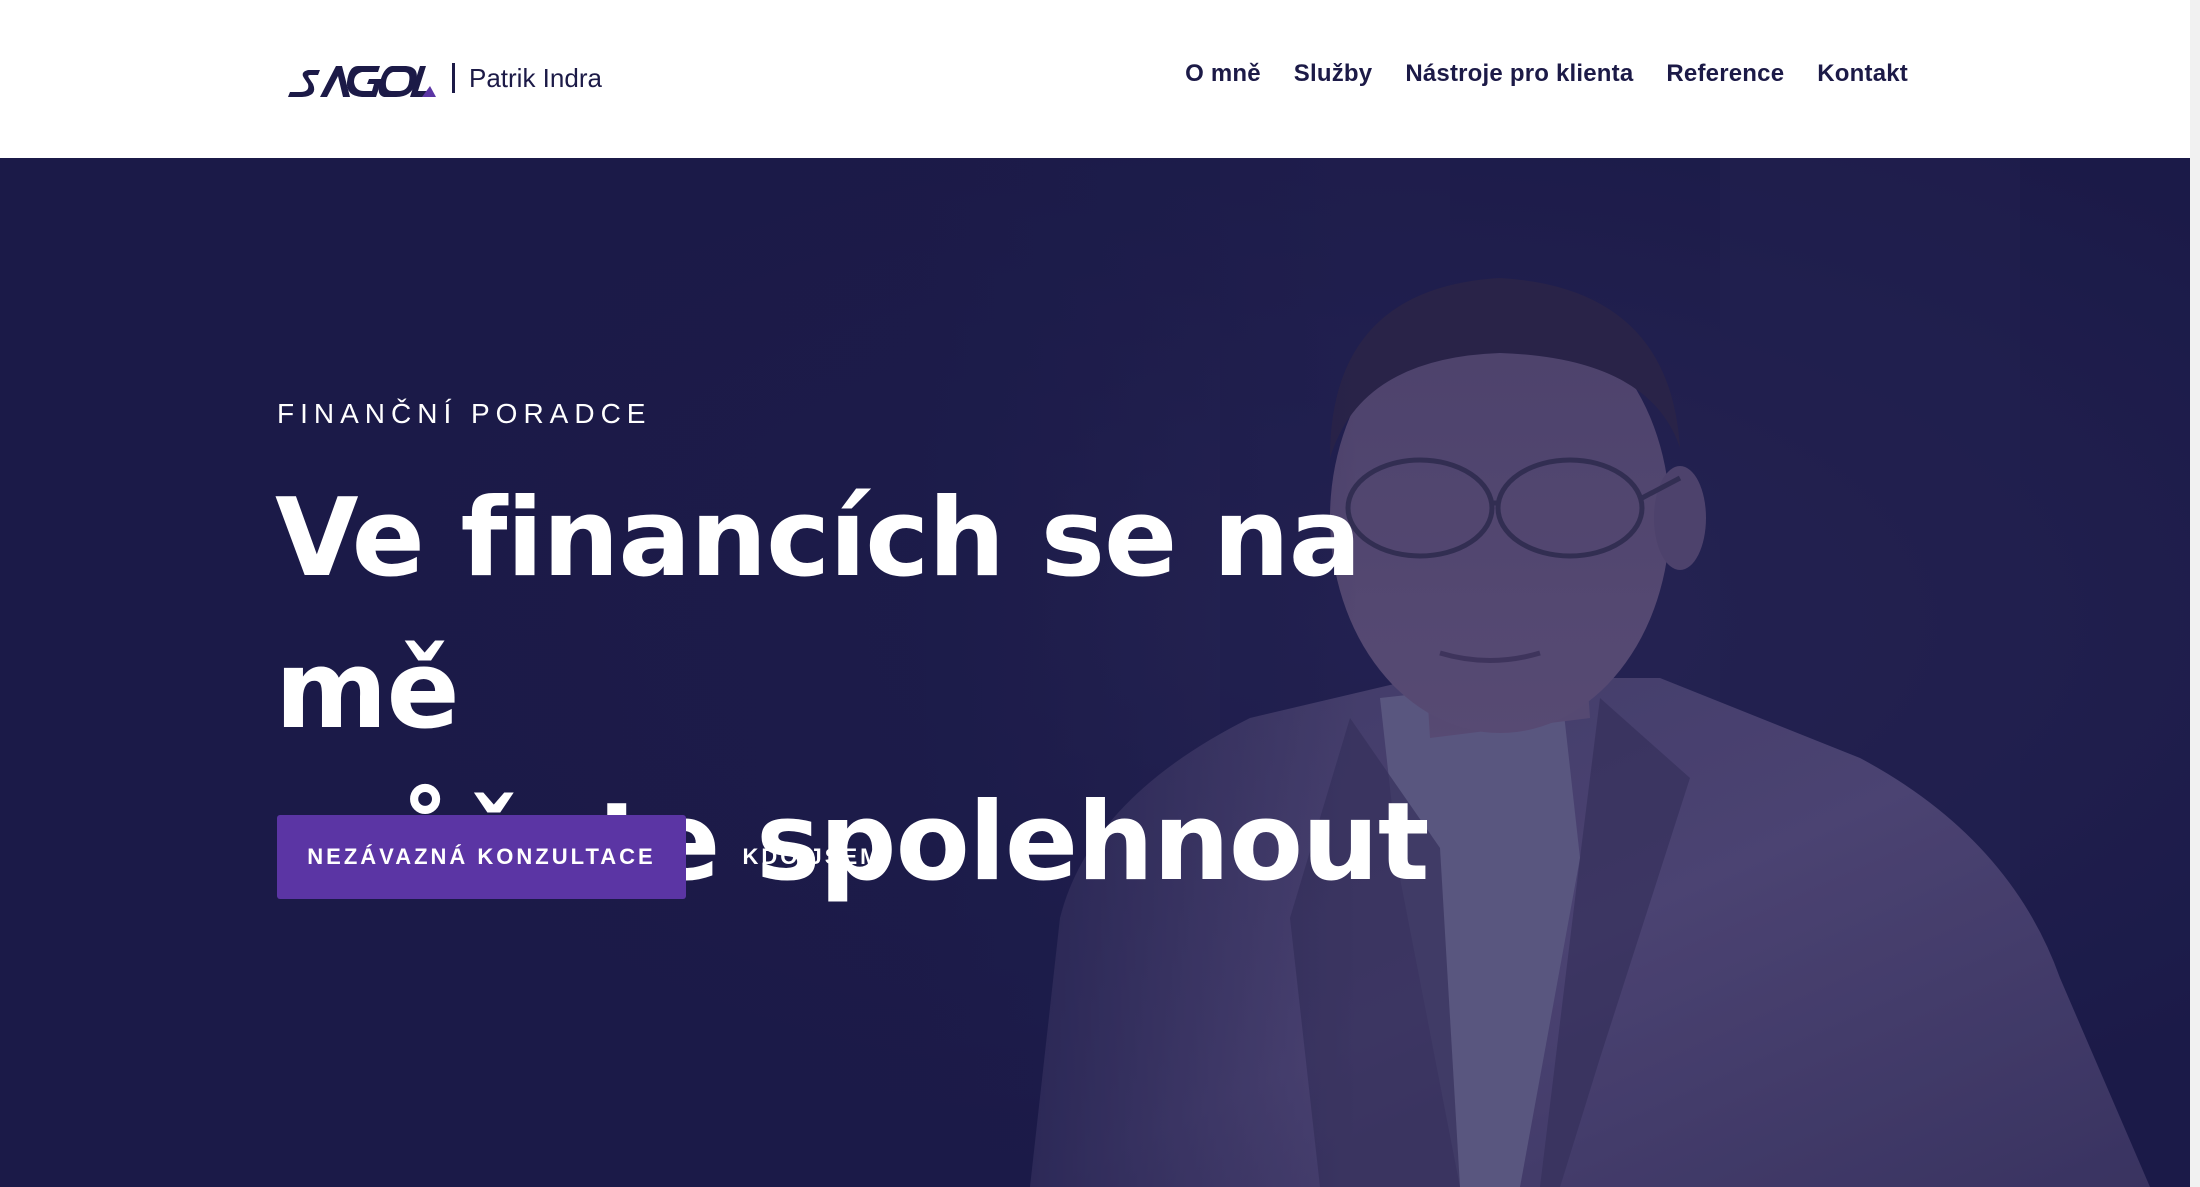 The height and width of the screenshot is (1187, 2200). What do you see at coordinates (464, 413) in the screenshot?
I see `hero-eyebrow: FINANČNÍ PORADCE` at bounding box center [464, 413].